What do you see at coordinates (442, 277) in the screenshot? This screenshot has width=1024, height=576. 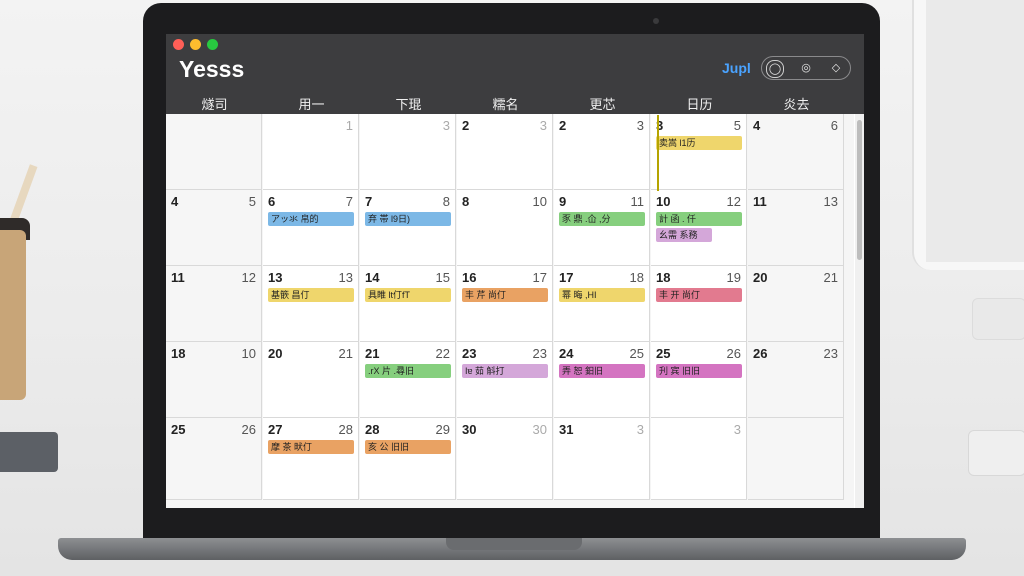 I see `day-number-secondary: 15` at bounding box center [442, 277].